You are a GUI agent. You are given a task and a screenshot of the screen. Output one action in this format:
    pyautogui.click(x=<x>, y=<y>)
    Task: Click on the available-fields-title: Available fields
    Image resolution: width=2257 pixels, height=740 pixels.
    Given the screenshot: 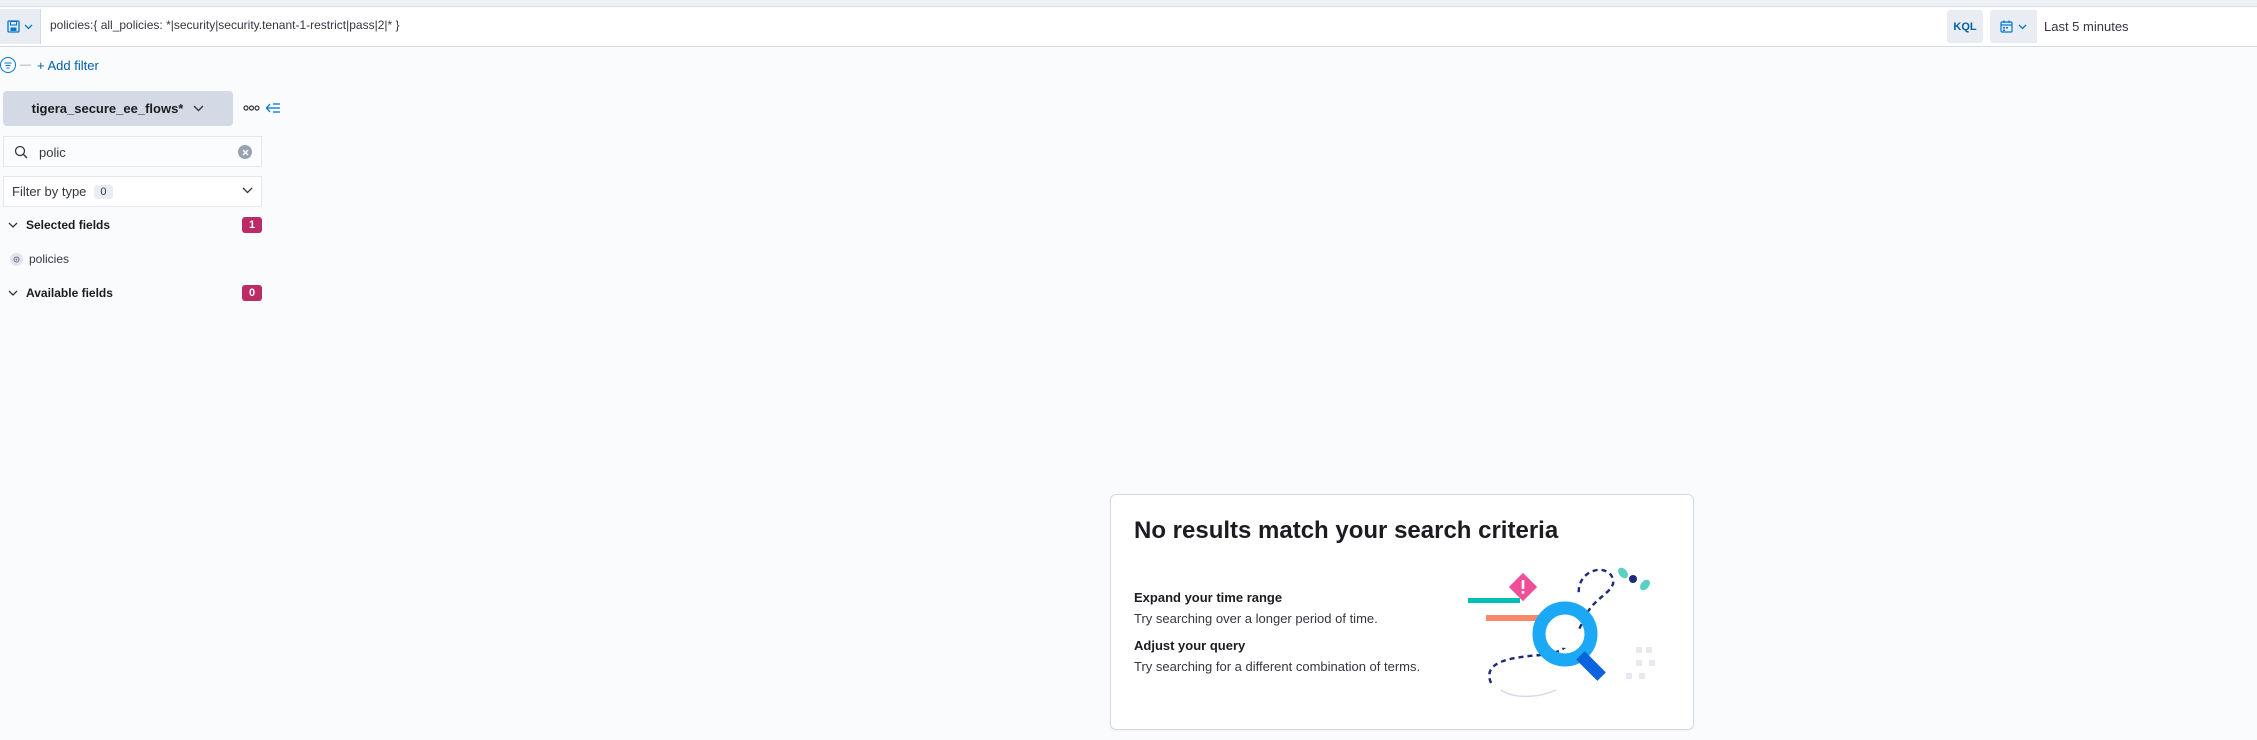 What is the action you would take?
    pyautogui.click(x=69, y=293)
    